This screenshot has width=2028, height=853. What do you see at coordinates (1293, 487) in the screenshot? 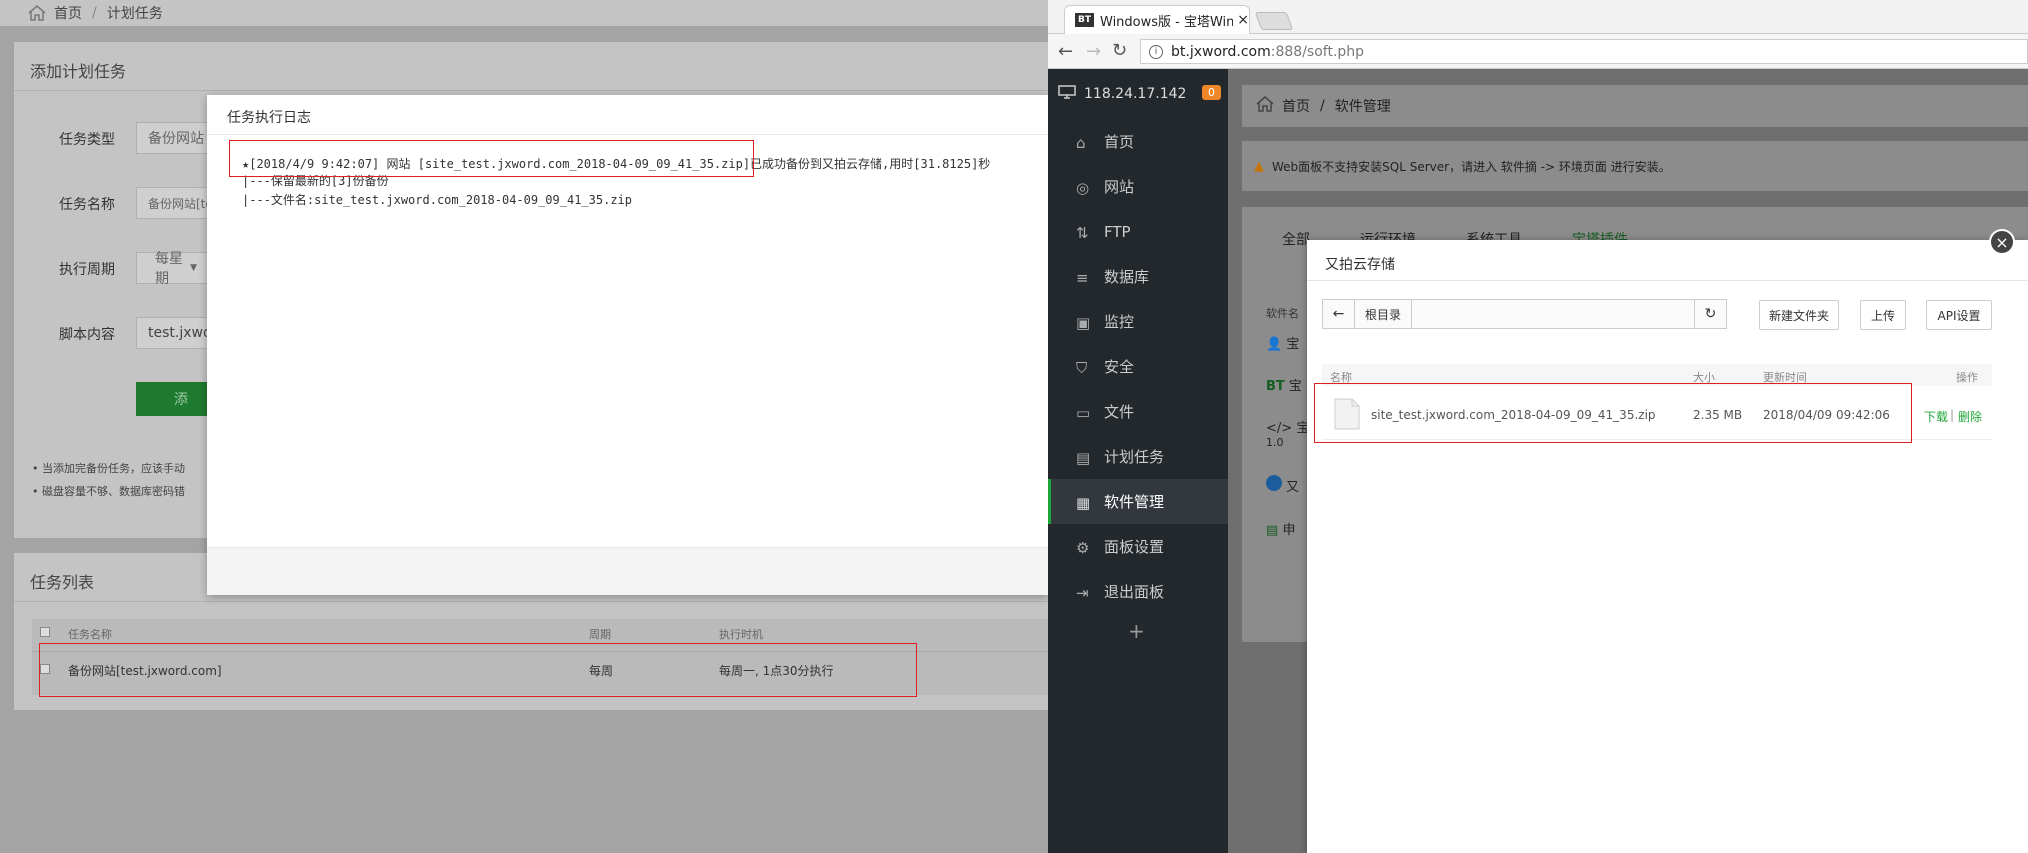
I see `soft-name: 又` at bounding box center [1293, 487].